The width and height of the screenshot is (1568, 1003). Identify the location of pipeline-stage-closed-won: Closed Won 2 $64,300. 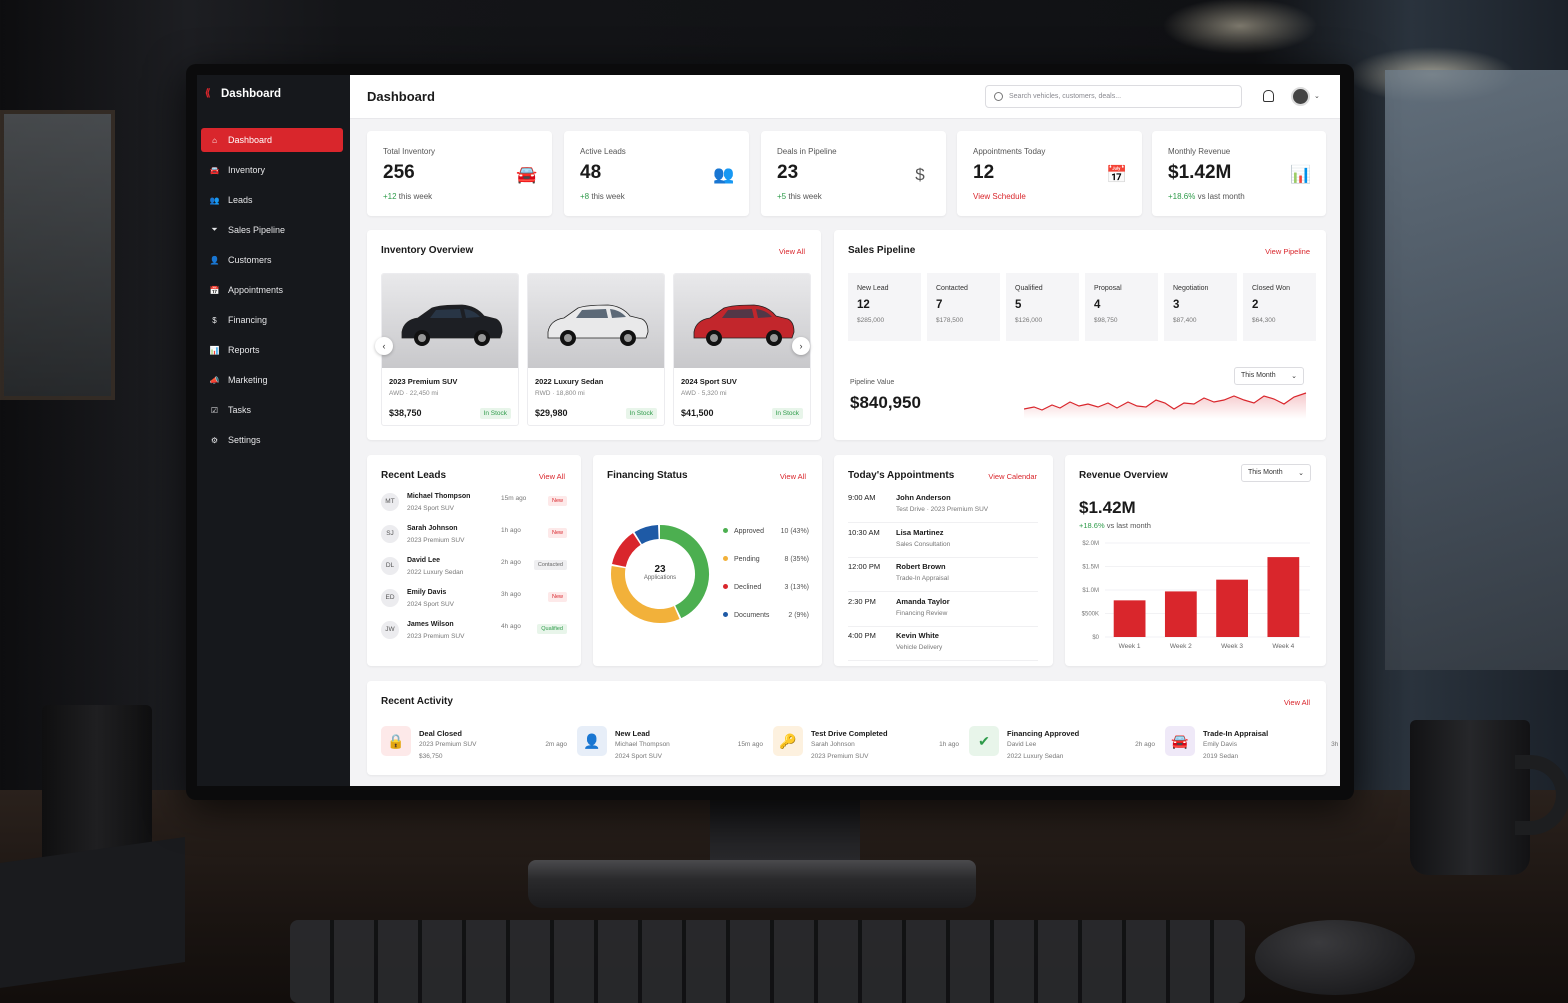
(1279, 307).